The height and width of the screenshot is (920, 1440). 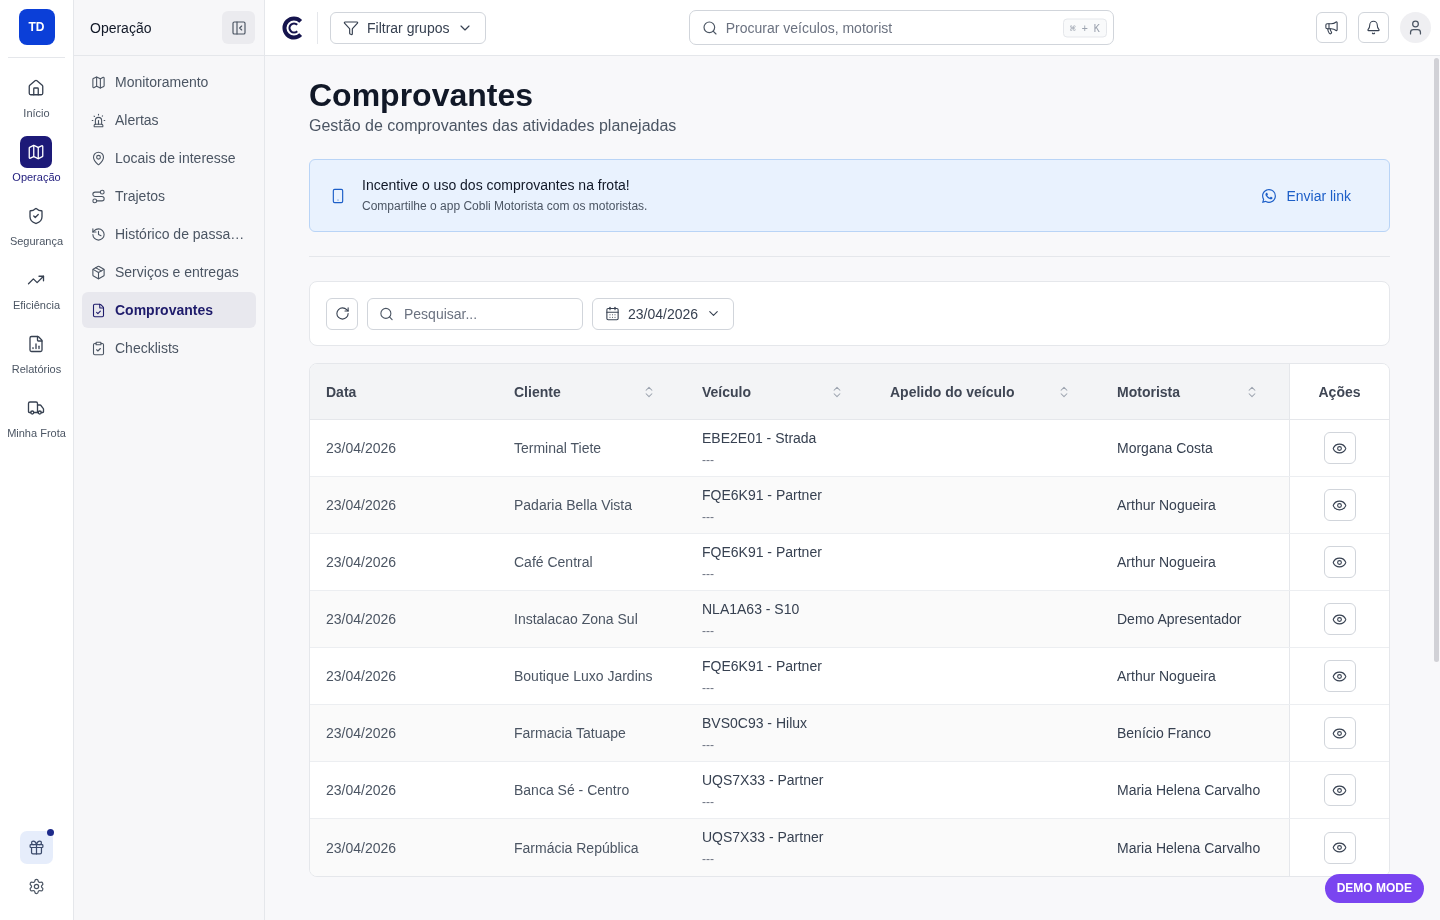 I want to click on banner-title: Incentive o uso dos comprovantes na frota!, so click(x=496, y=185).